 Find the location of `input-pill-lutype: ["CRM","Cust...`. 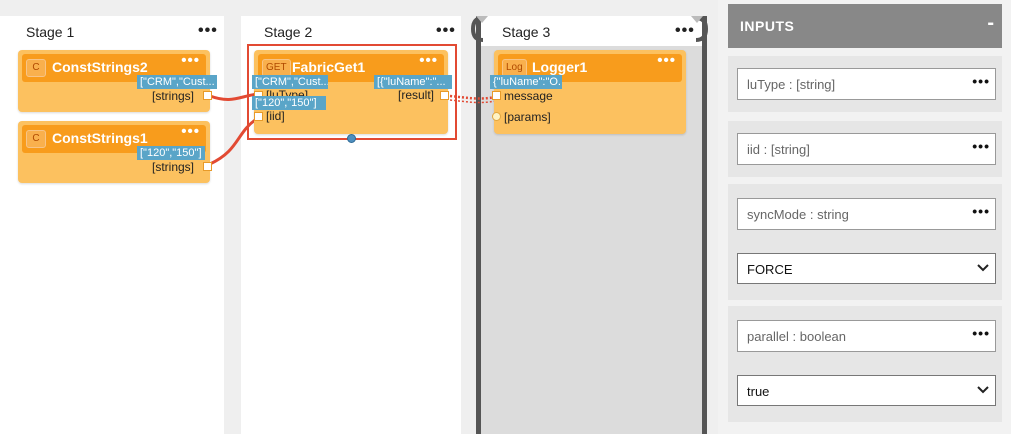

input-pill-lutype: ["CRM","Cust... is located at coordinates (290, 82).